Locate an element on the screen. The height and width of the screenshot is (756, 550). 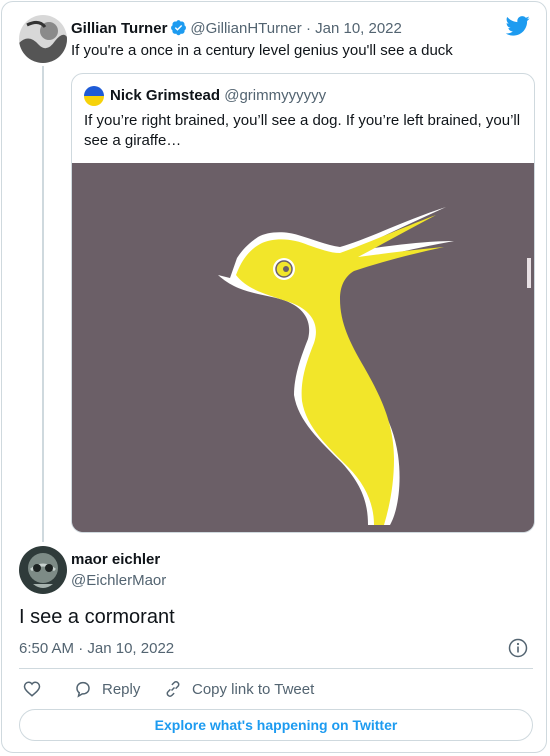
reply-author-name: maor eichler is located at coordinates (115, 559).